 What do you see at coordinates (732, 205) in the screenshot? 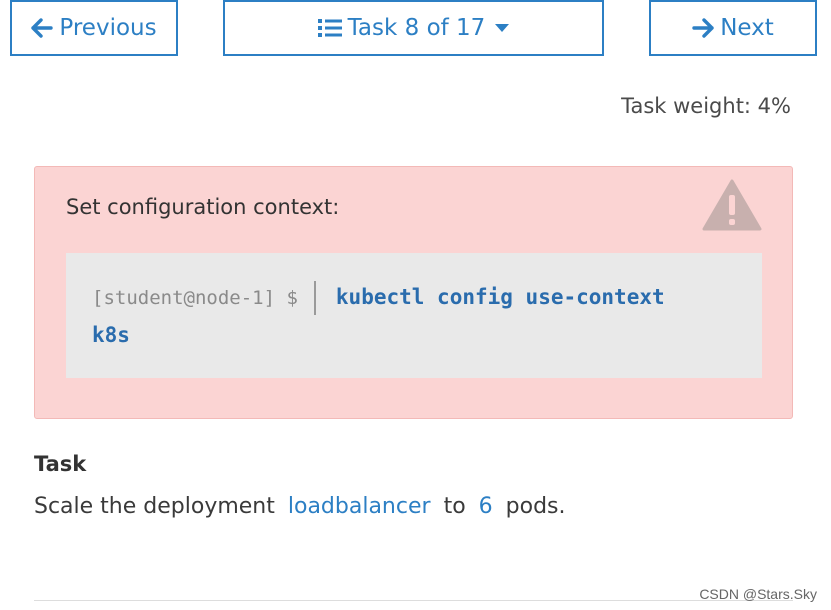
I see `warning-triangle-icon` at bounding box center [732, 205].